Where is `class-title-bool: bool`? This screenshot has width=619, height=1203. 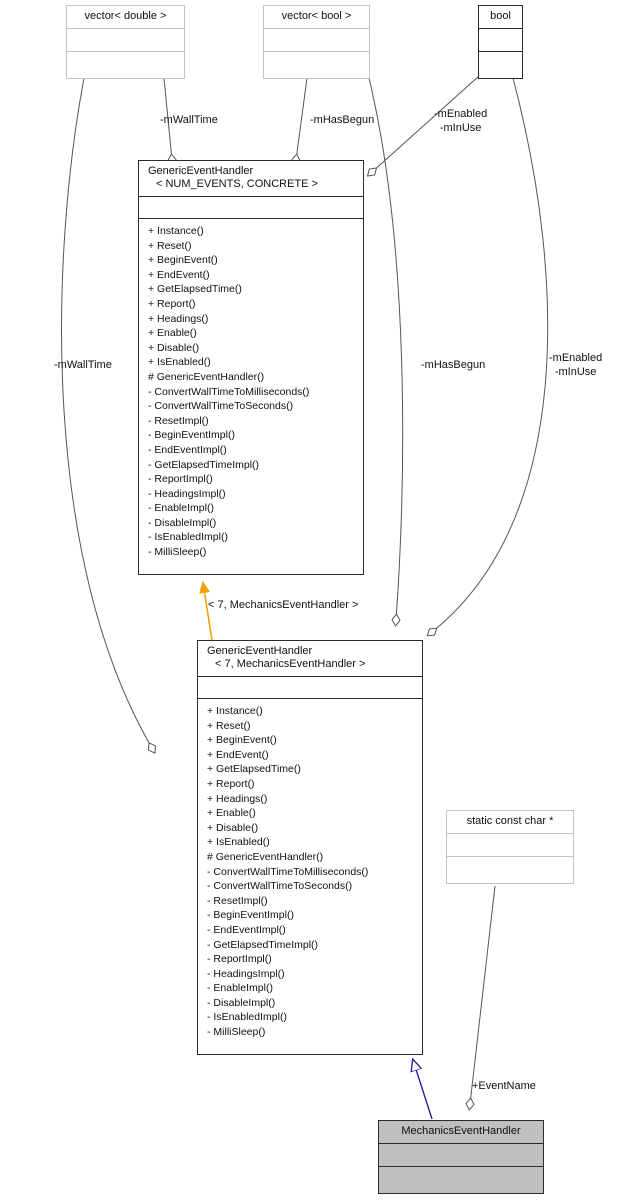 class-title-bool: bool is located at coordinates (500, 16).